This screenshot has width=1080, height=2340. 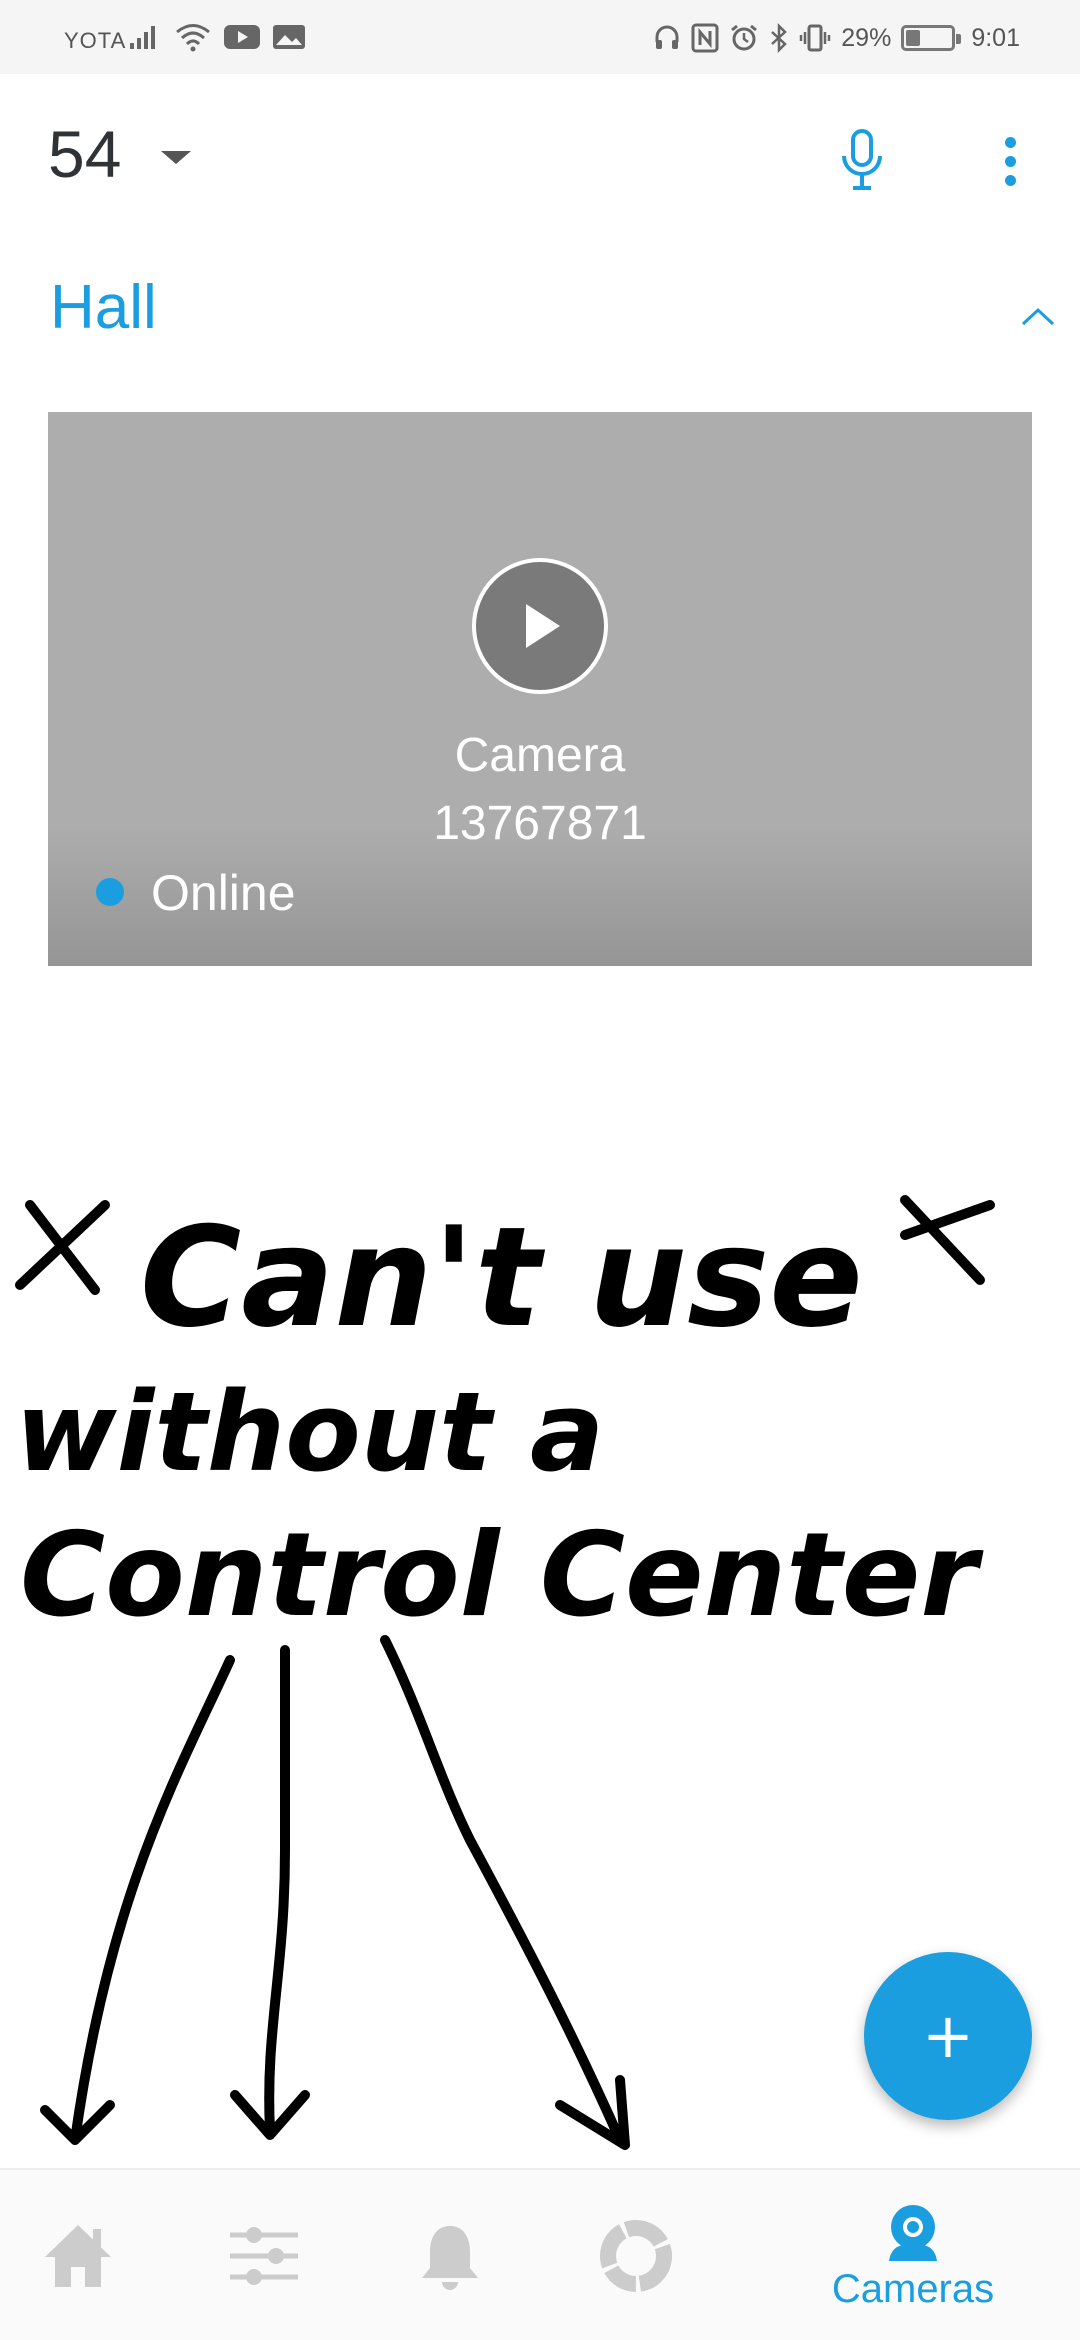 I want to click on more-options-button, so click(x=1010, y=161).